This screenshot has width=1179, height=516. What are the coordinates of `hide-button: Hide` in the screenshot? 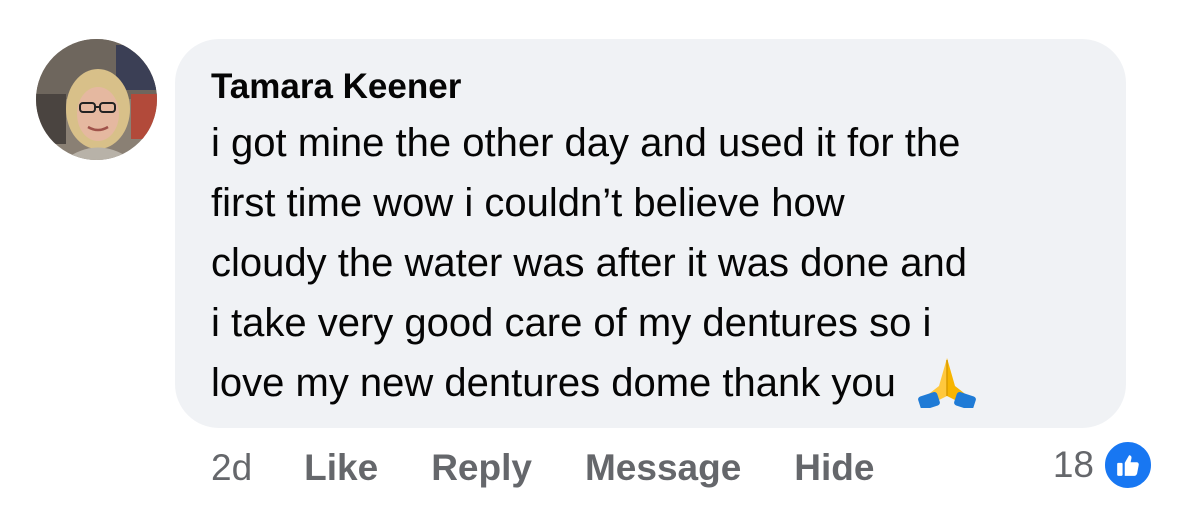 It's located at (834, 468).